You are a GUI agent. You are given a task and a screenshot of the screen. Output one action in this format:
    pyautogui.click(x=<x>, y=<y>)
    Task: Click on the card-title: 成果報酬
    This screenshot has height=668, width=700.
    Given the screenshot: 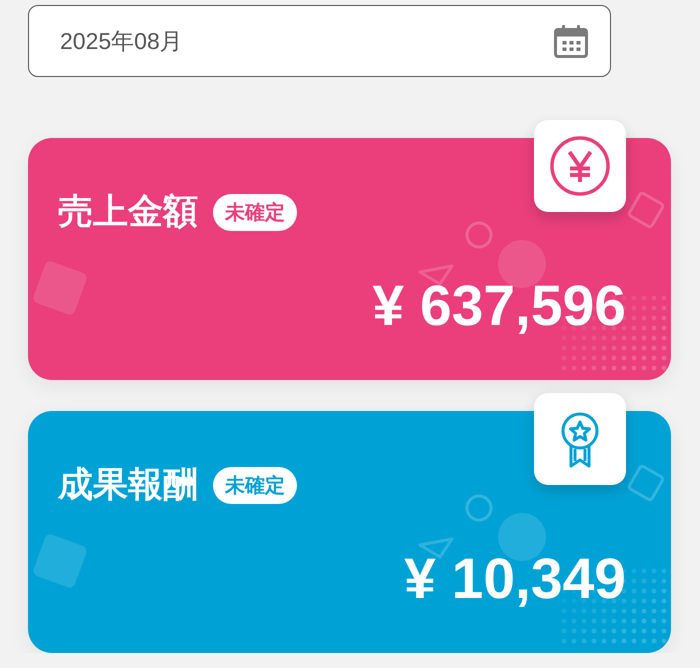 What is the action you would take?
    pyautogui.click(x=128, y=485)
    